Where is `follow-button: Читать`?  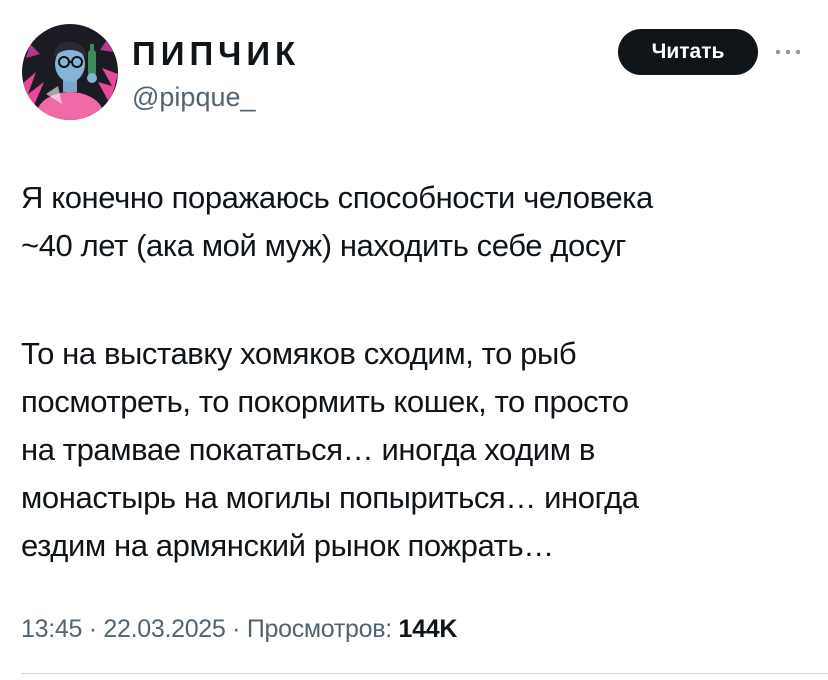
follow-button: Читать is located at coordinates (688, 52).